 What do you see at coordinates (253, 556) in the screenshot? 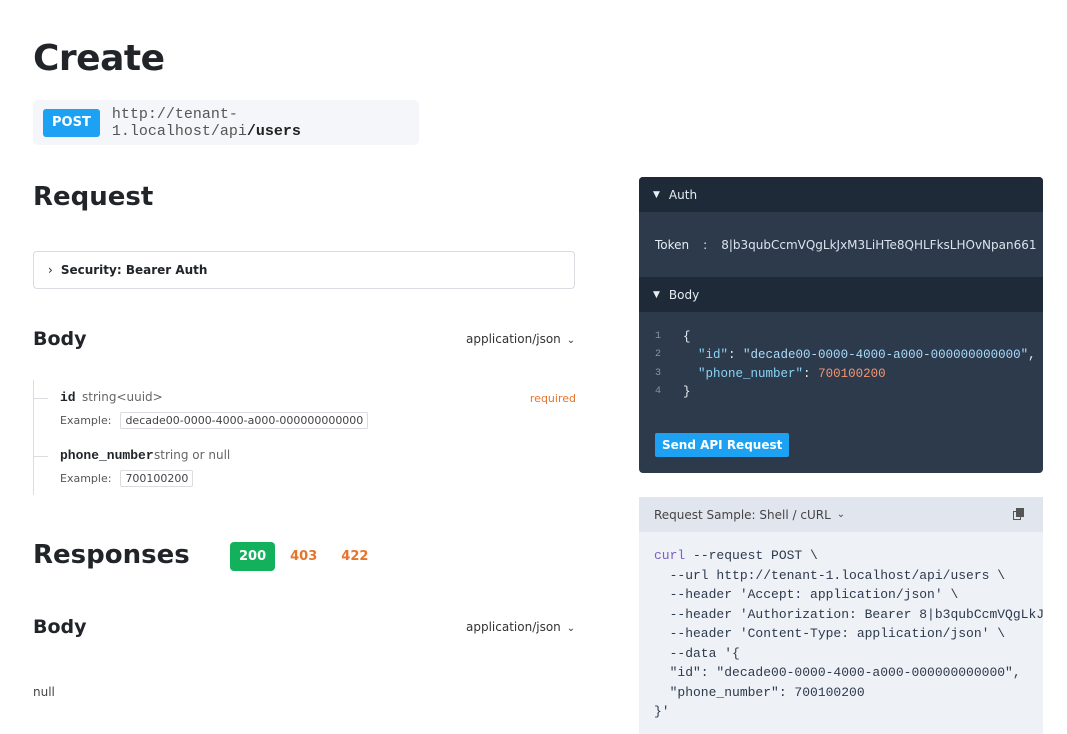
I see `tab-response-200: 200` at bounding box center [253, 556].